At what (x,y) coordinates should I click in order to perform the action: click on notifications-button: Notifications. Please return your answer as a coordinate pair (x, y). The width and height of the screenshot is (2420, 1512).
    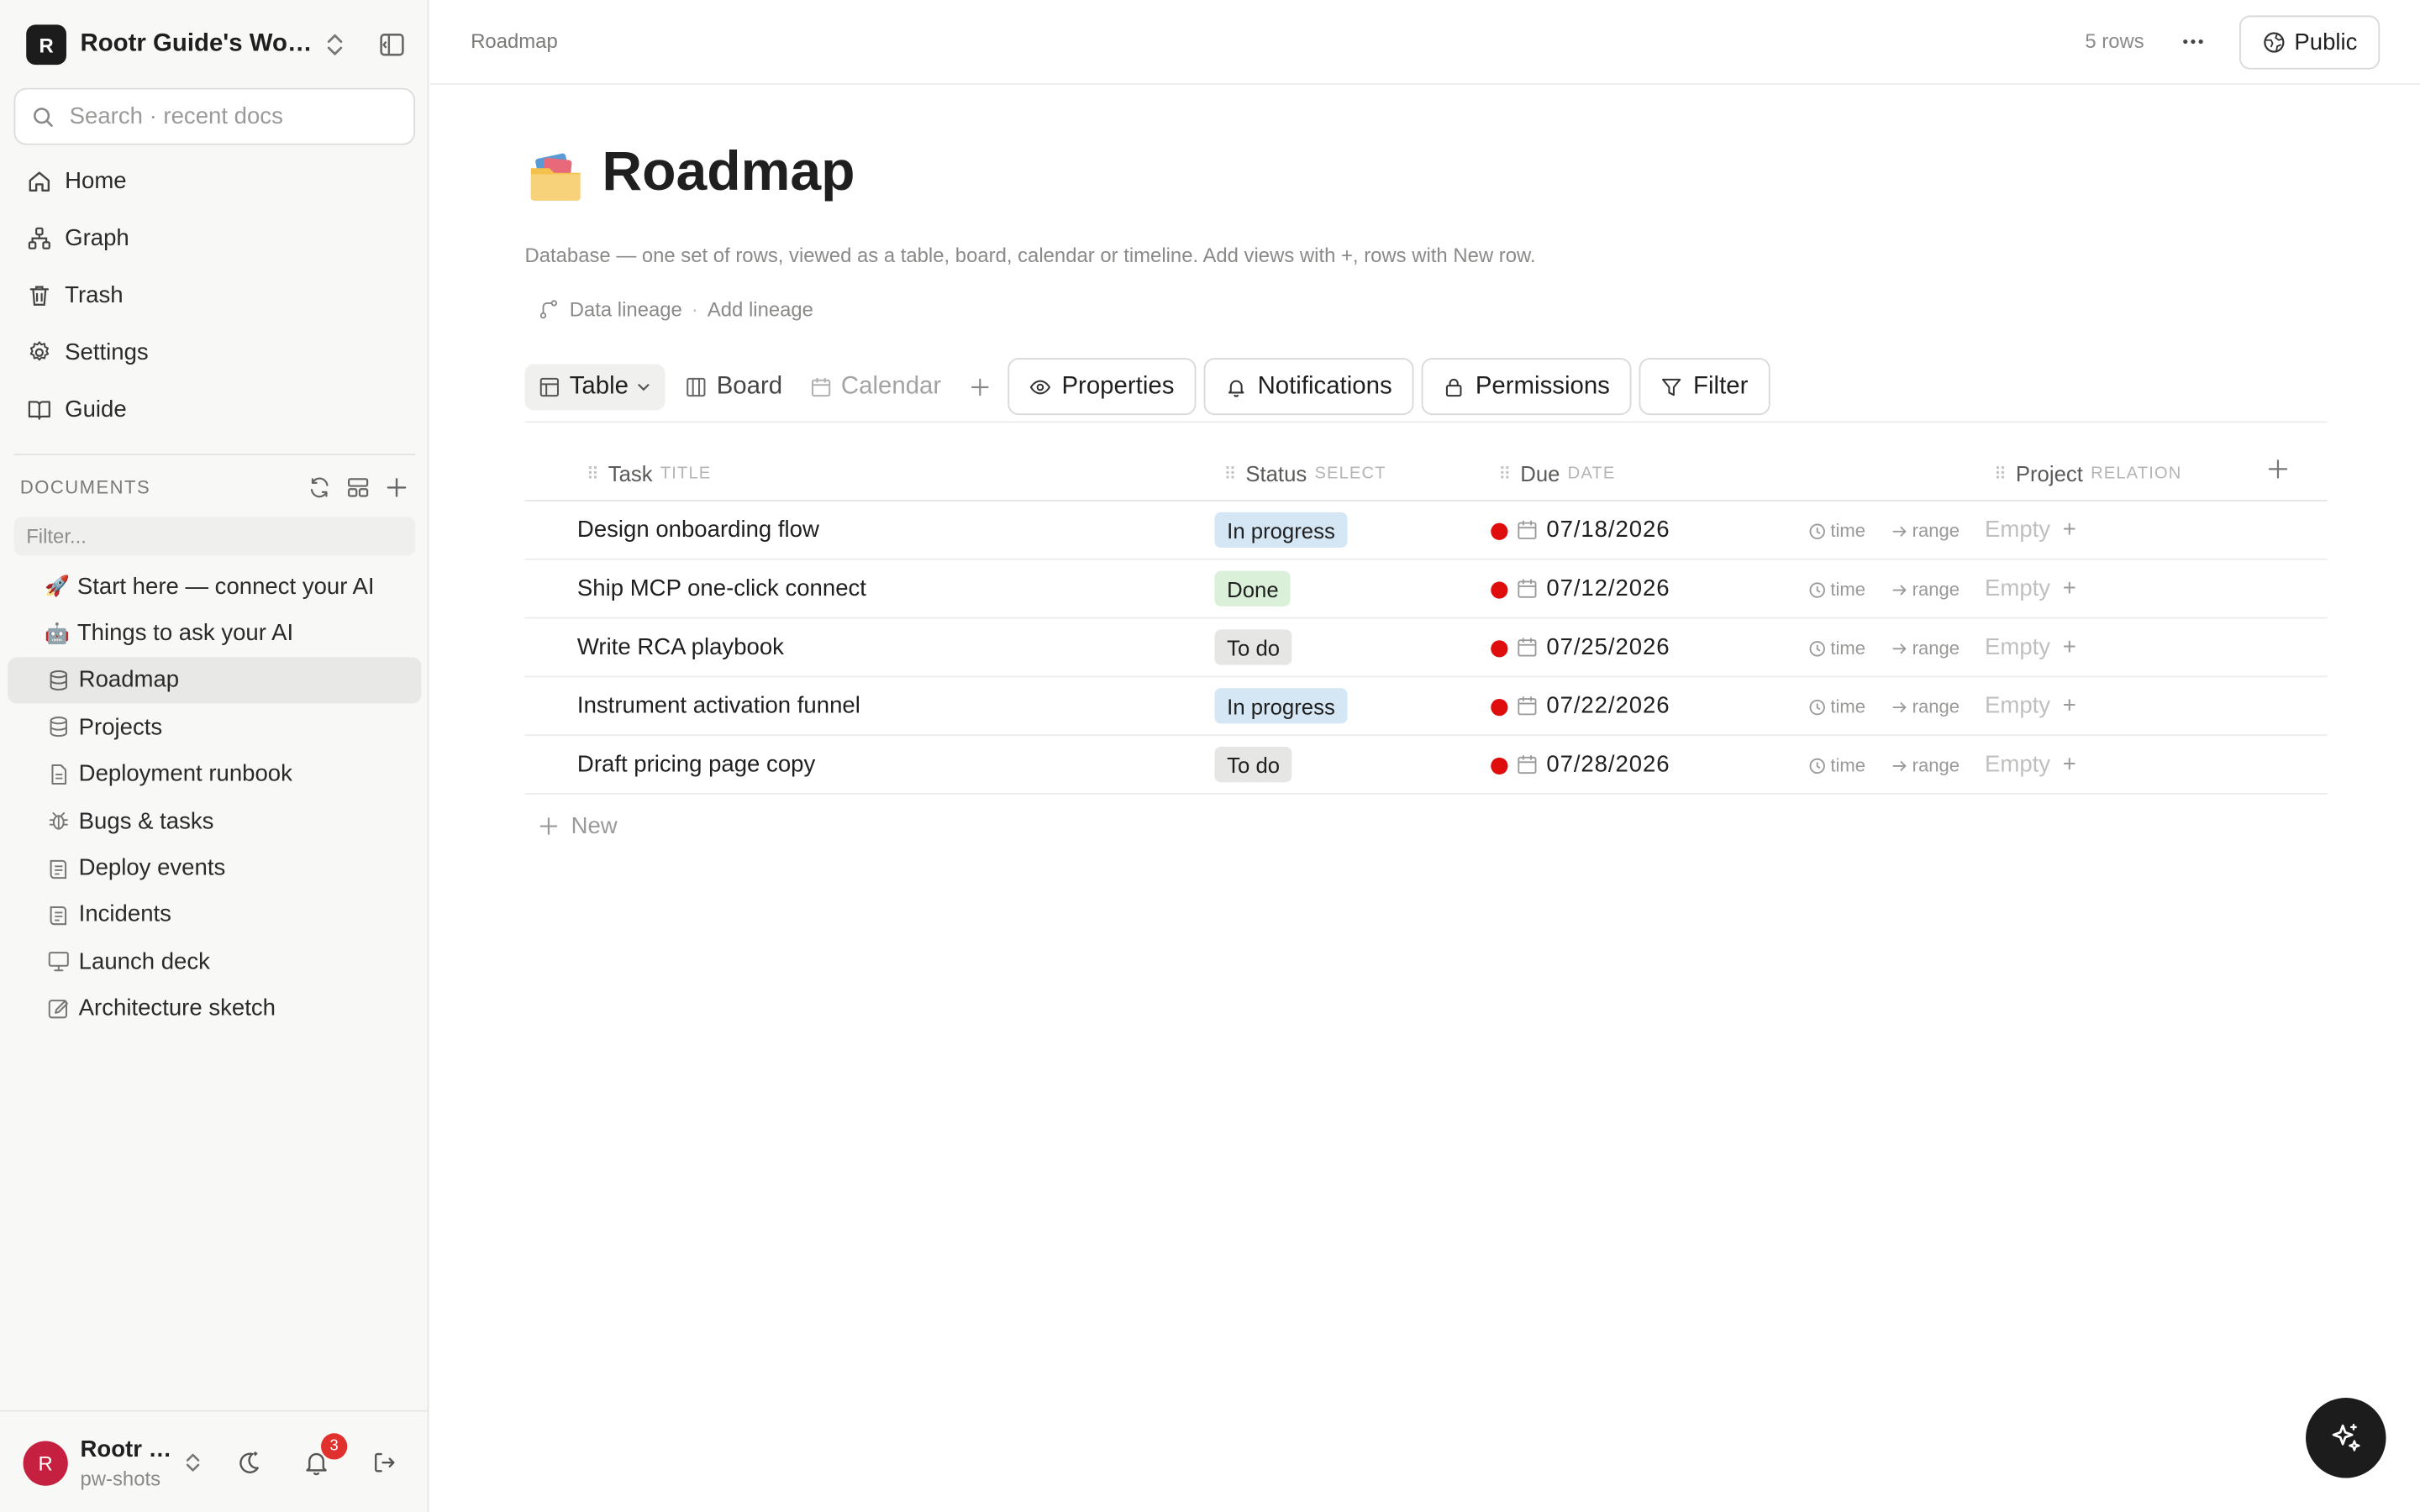
    Looking at the image, I should click on (1308, 387).